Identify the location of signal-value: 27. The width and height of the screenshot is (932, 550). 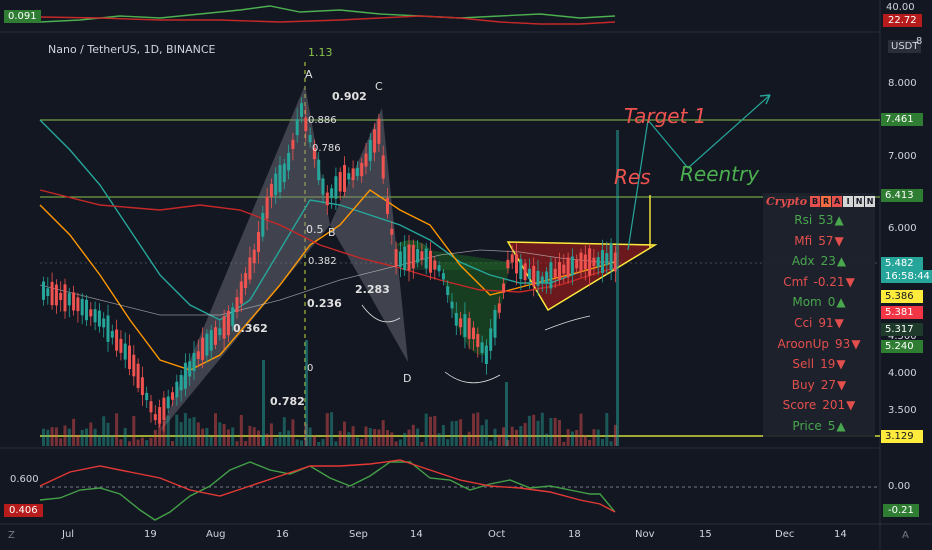
(828, 384).